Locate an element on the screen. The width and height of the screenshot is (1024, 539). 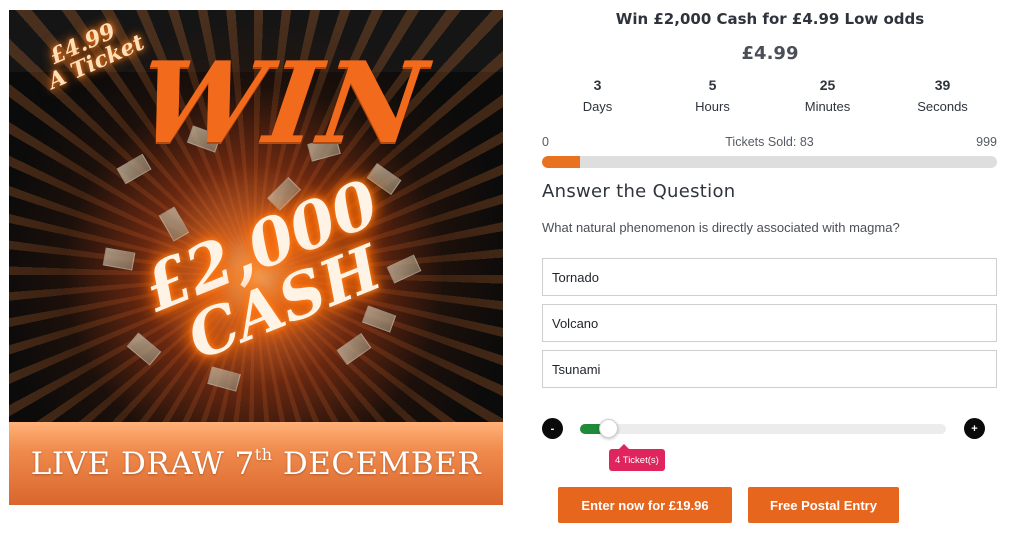
countdown-minutes: 25 Minutes is located at coordinates (827, 95).